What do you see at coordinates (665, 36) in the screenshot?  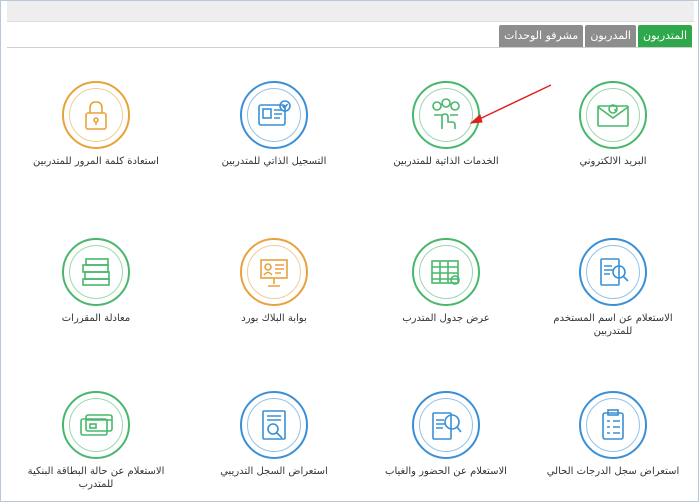 I see `tab-trainees: المتدربون` at bounding box center [665, 36].